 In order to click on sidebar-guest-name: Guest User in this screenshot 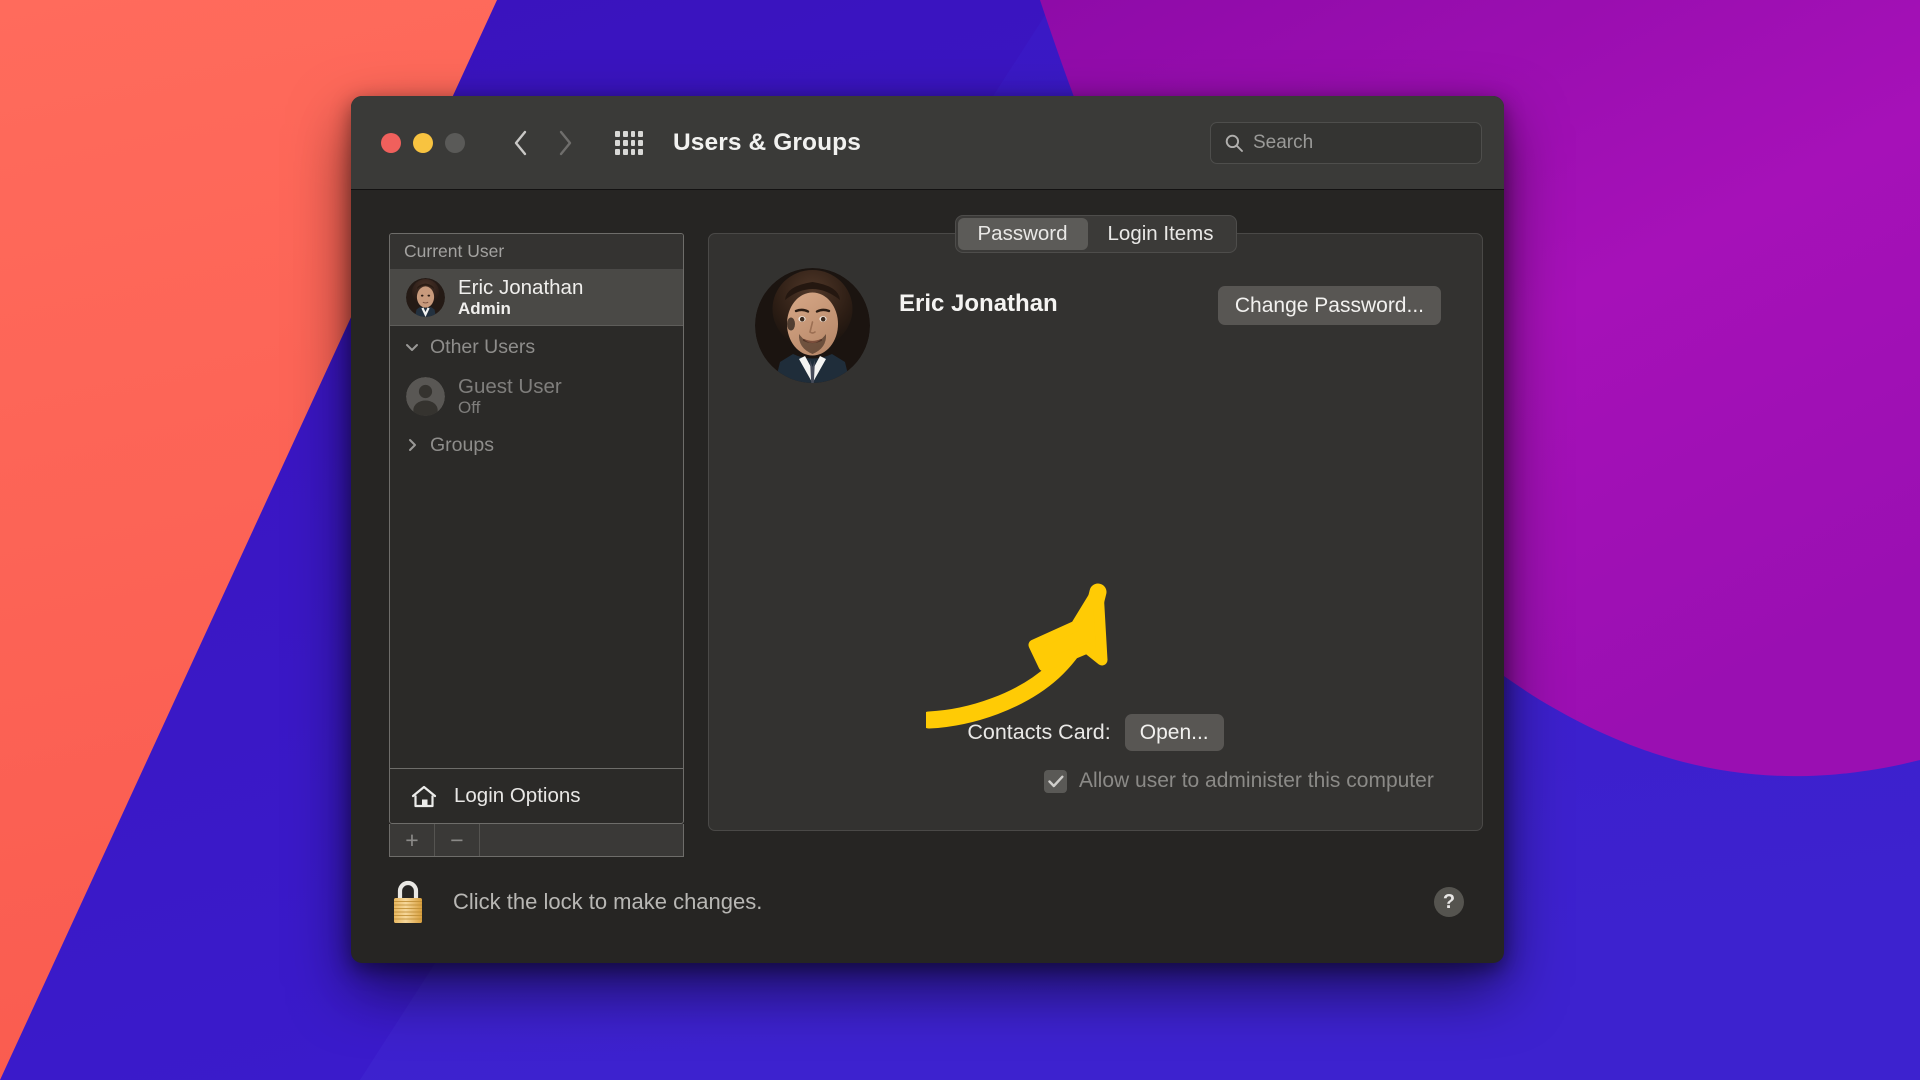, I will do `click(510, 386)`.